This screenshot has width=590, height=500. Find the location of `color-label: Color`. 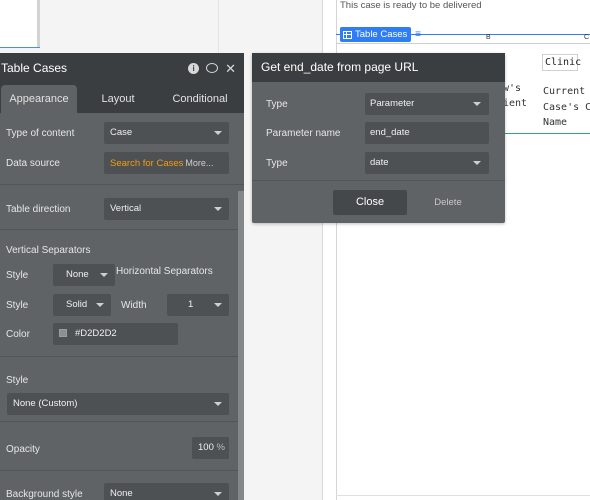

color-label: Color is located at coordinates (18, 334).